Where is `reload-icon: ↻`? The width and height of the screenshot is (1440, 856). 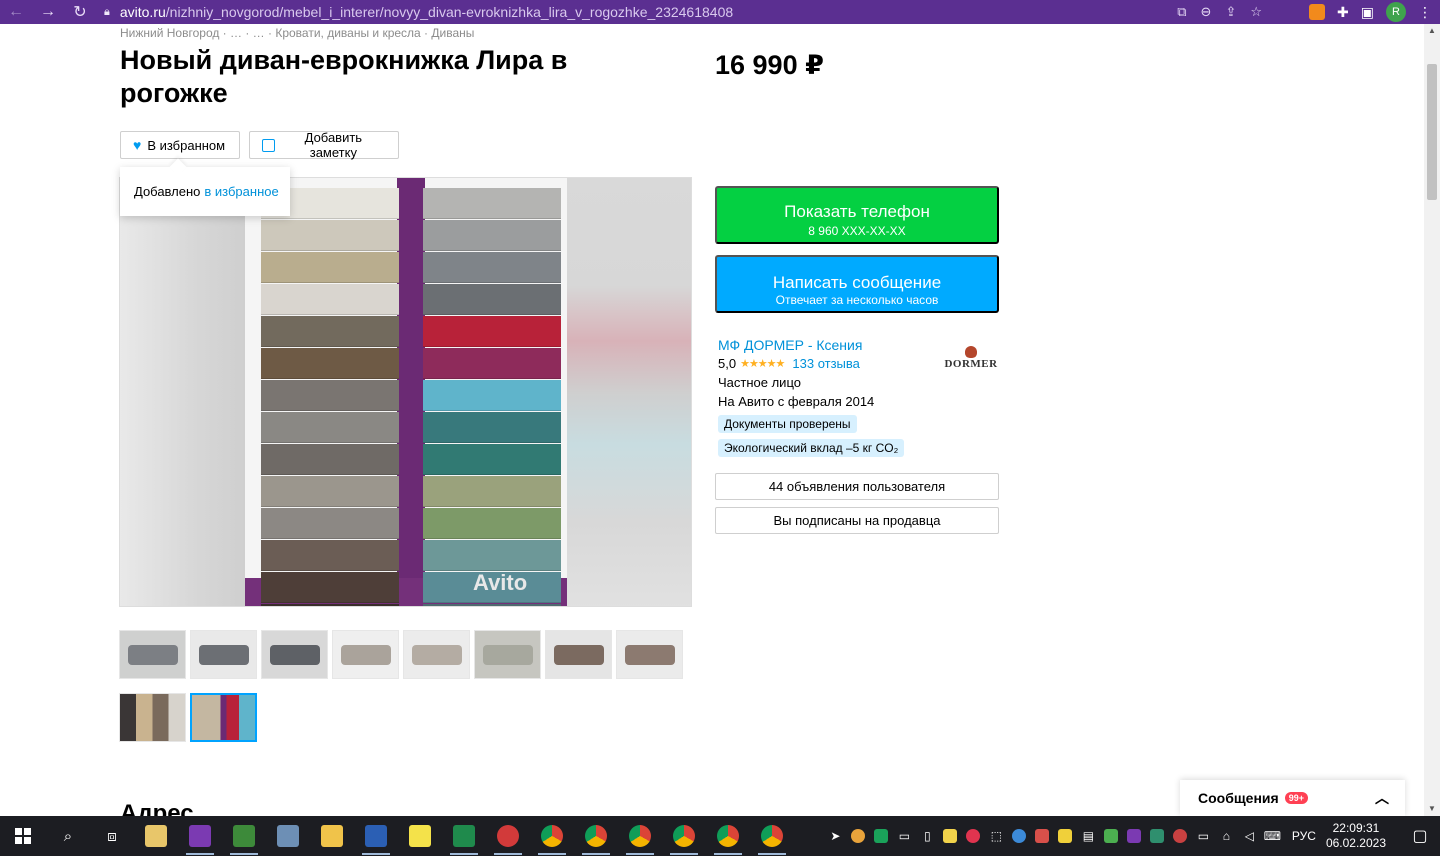
reload-icon: ↻ is located at coordinates (80, 12).